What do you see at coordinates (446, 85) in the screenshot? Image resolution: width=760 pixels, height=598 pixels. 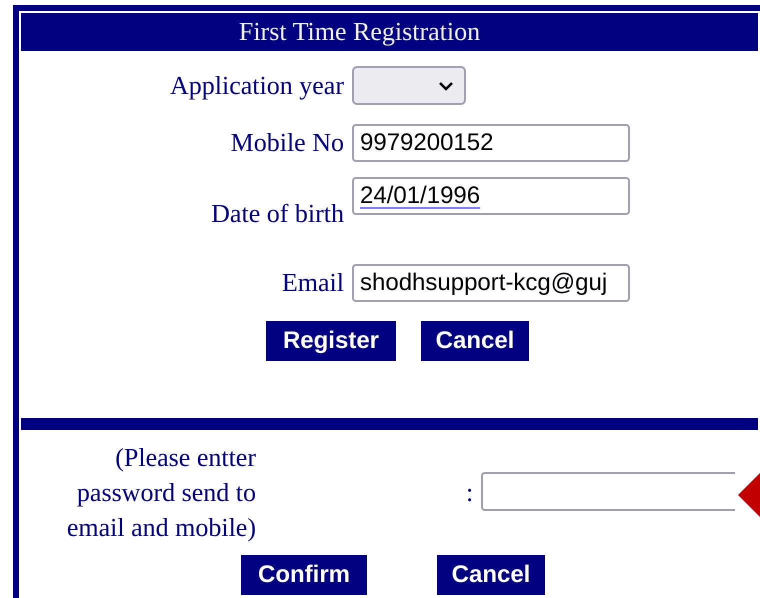 I see `chevron-down-icon` at bounding box center [446, 85].